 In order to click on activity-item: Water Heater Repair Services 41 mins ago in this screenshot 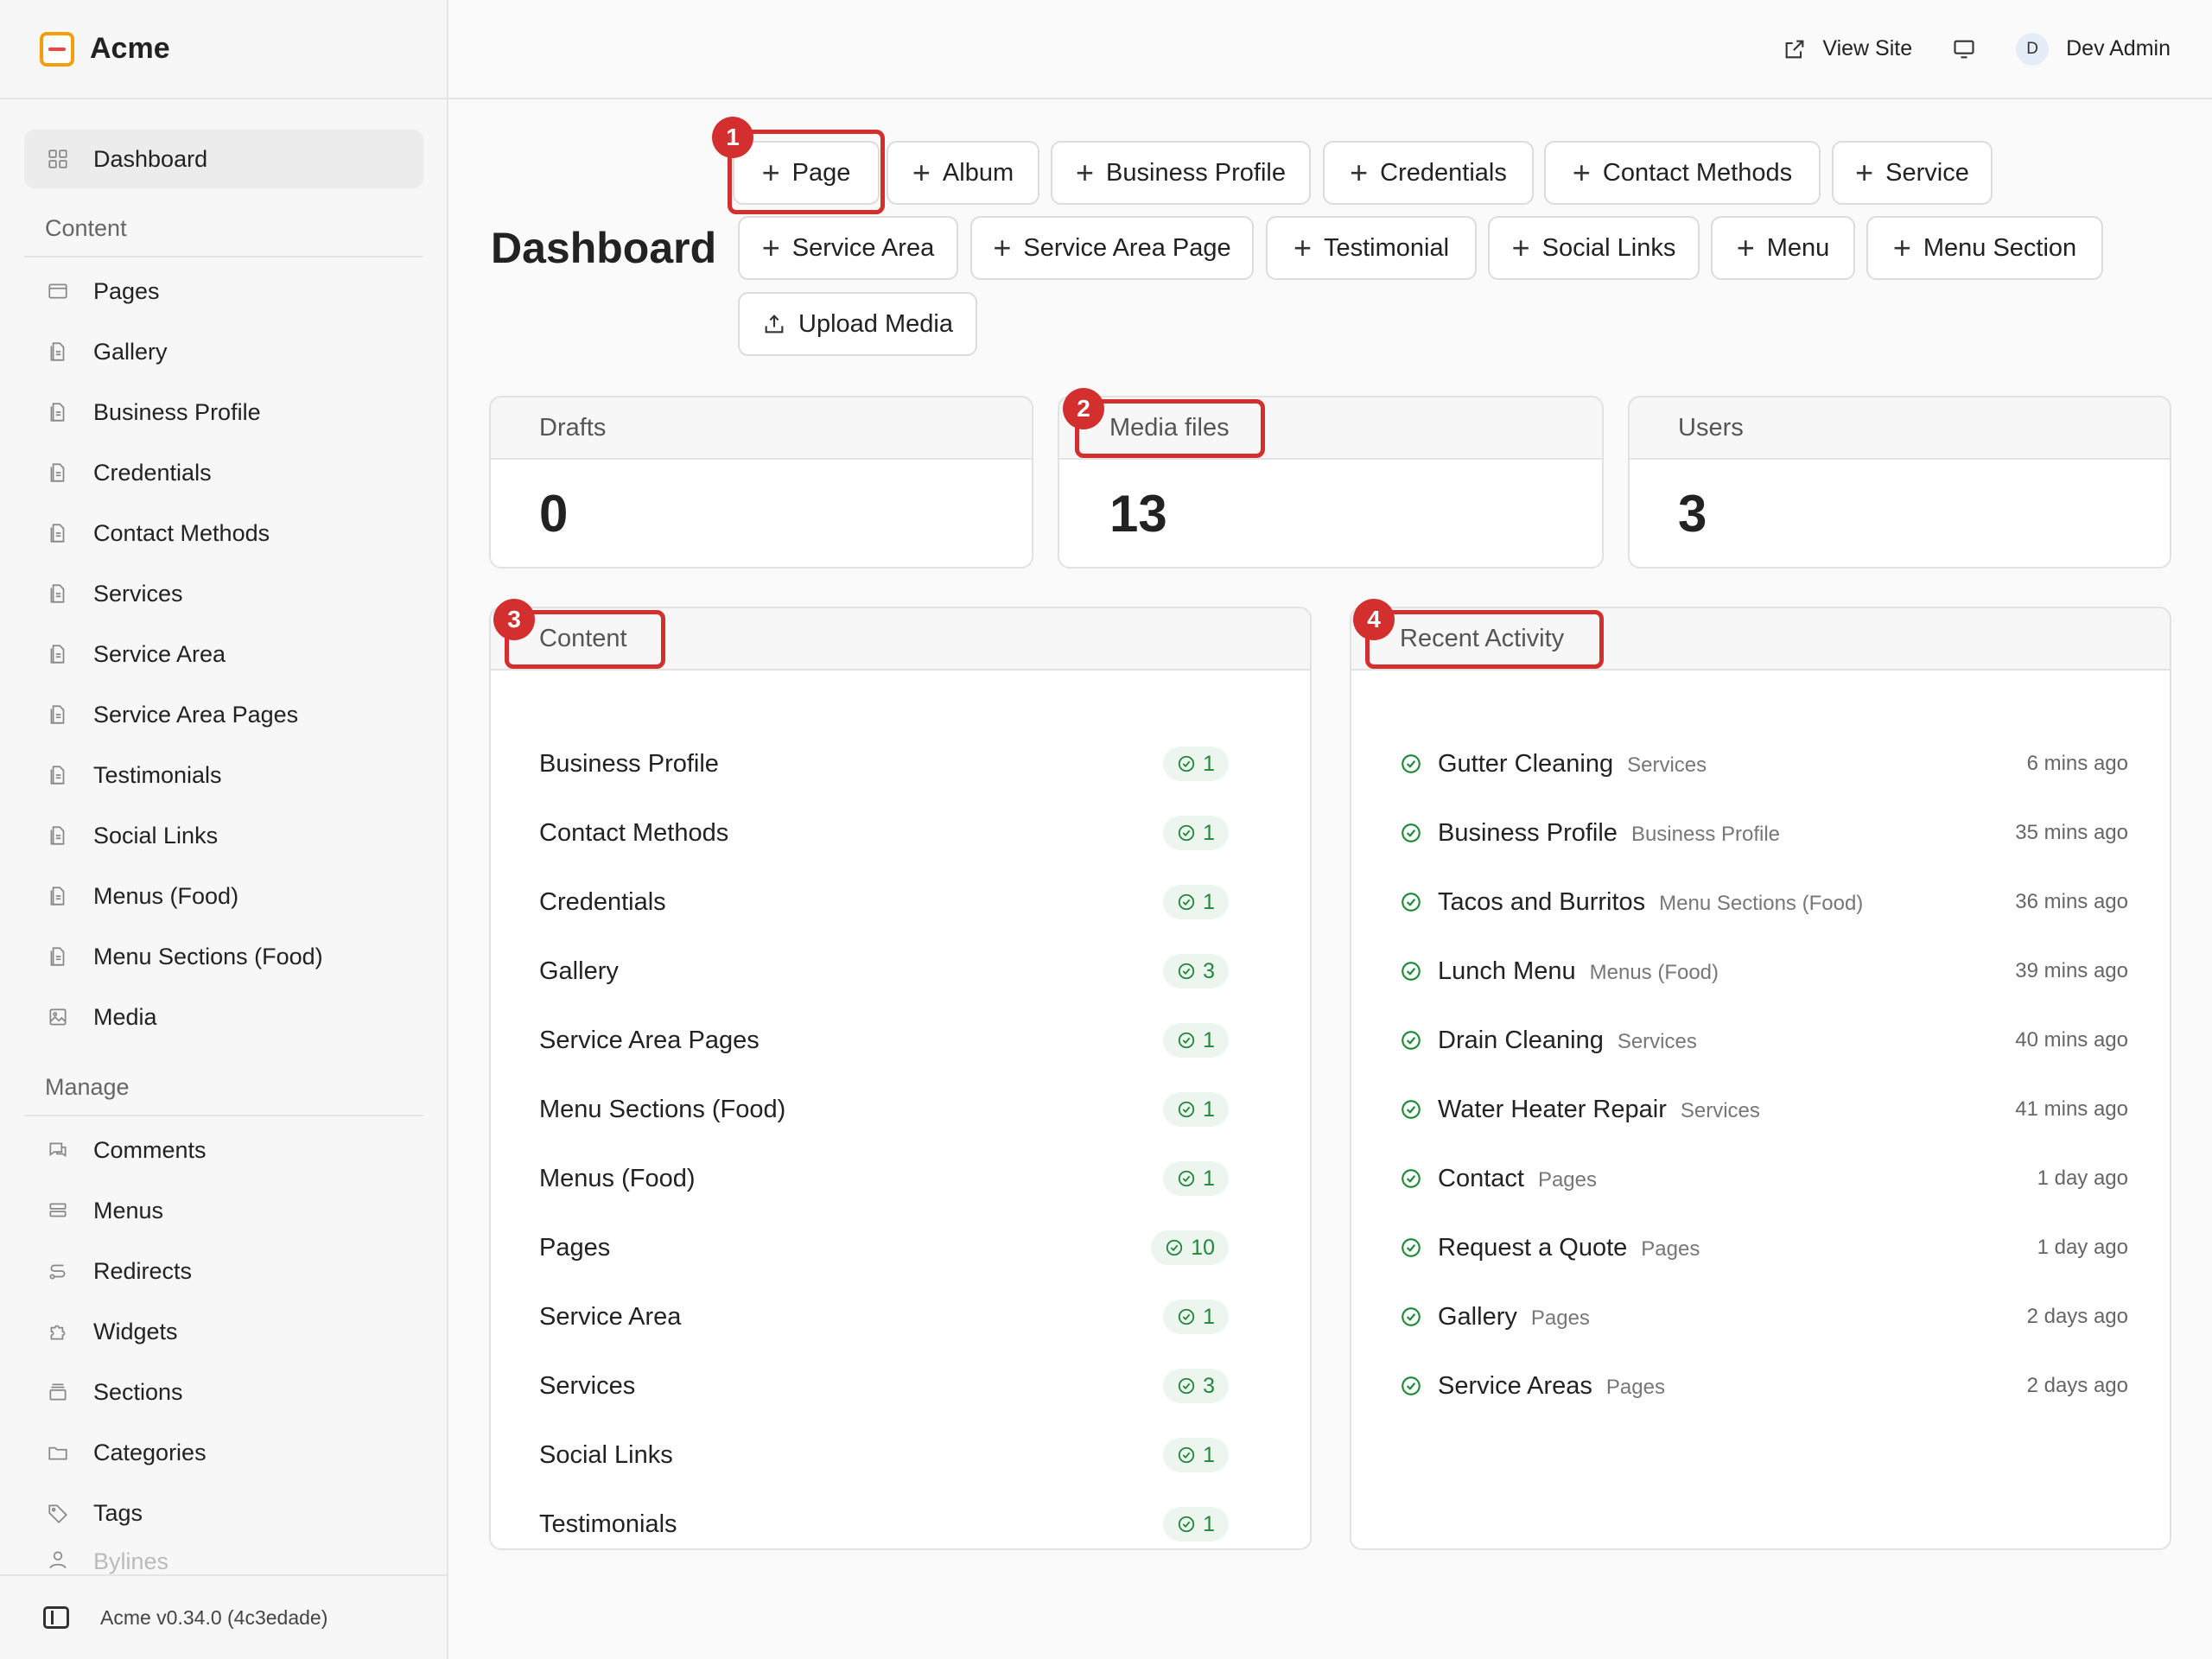, I will do `click(1760, 1109)`.